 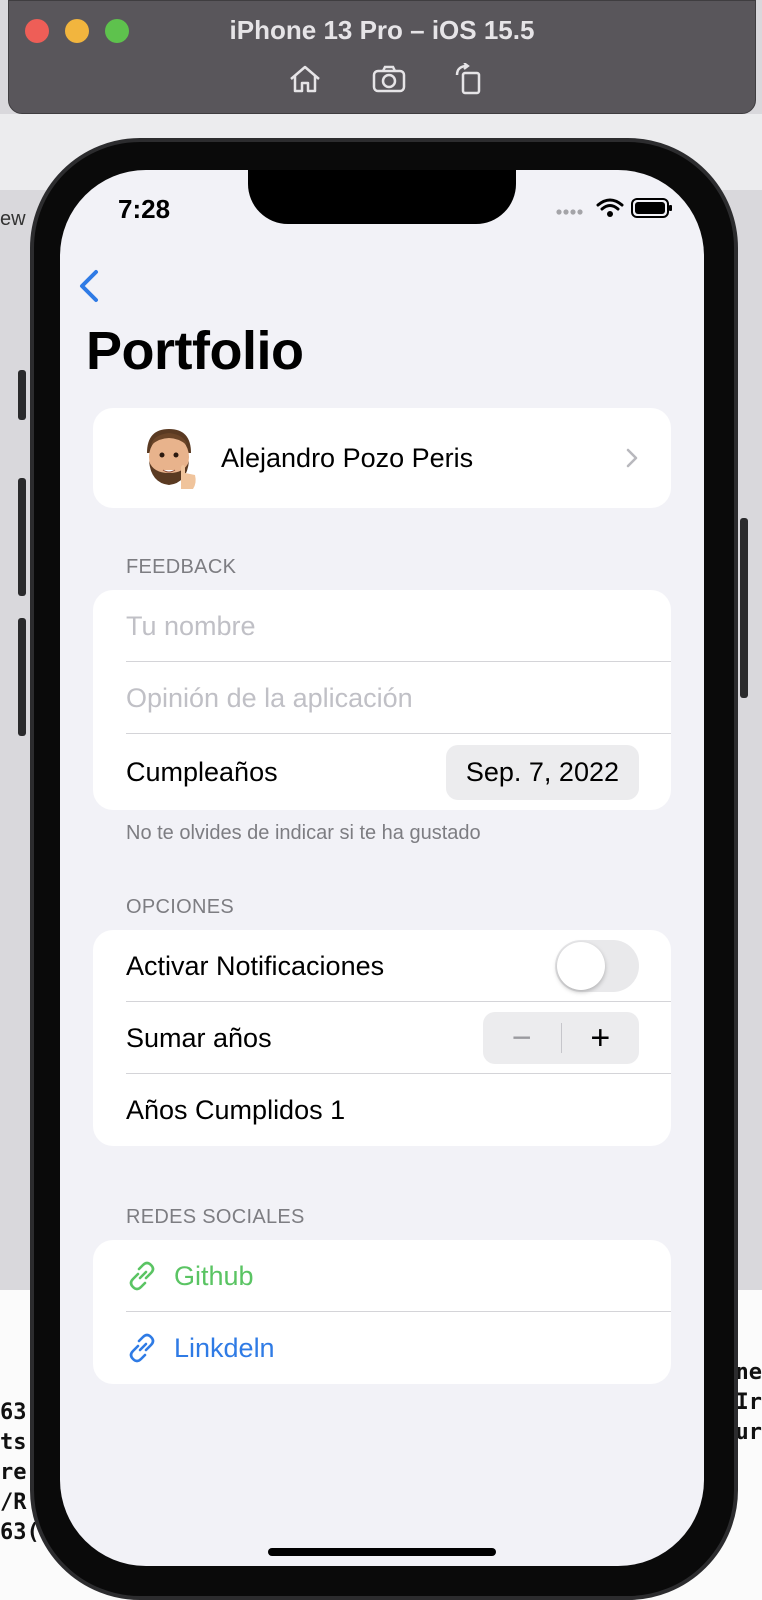 I want to click on birthday-row: Cumpleaños Sep. 7, 2022, so click(x=382, y=772).